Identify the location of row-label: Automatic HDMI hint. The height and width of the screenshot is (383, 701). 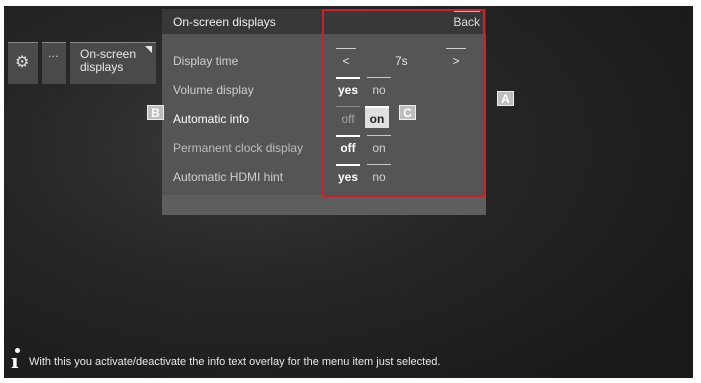
(228, 177).